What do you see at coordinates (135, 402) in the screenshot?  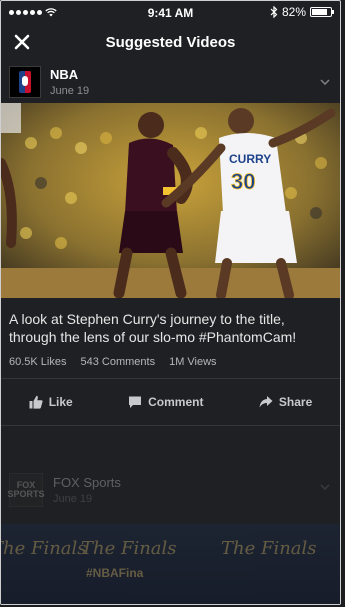 I see `comment-icon` at bounding box center [135, 402].